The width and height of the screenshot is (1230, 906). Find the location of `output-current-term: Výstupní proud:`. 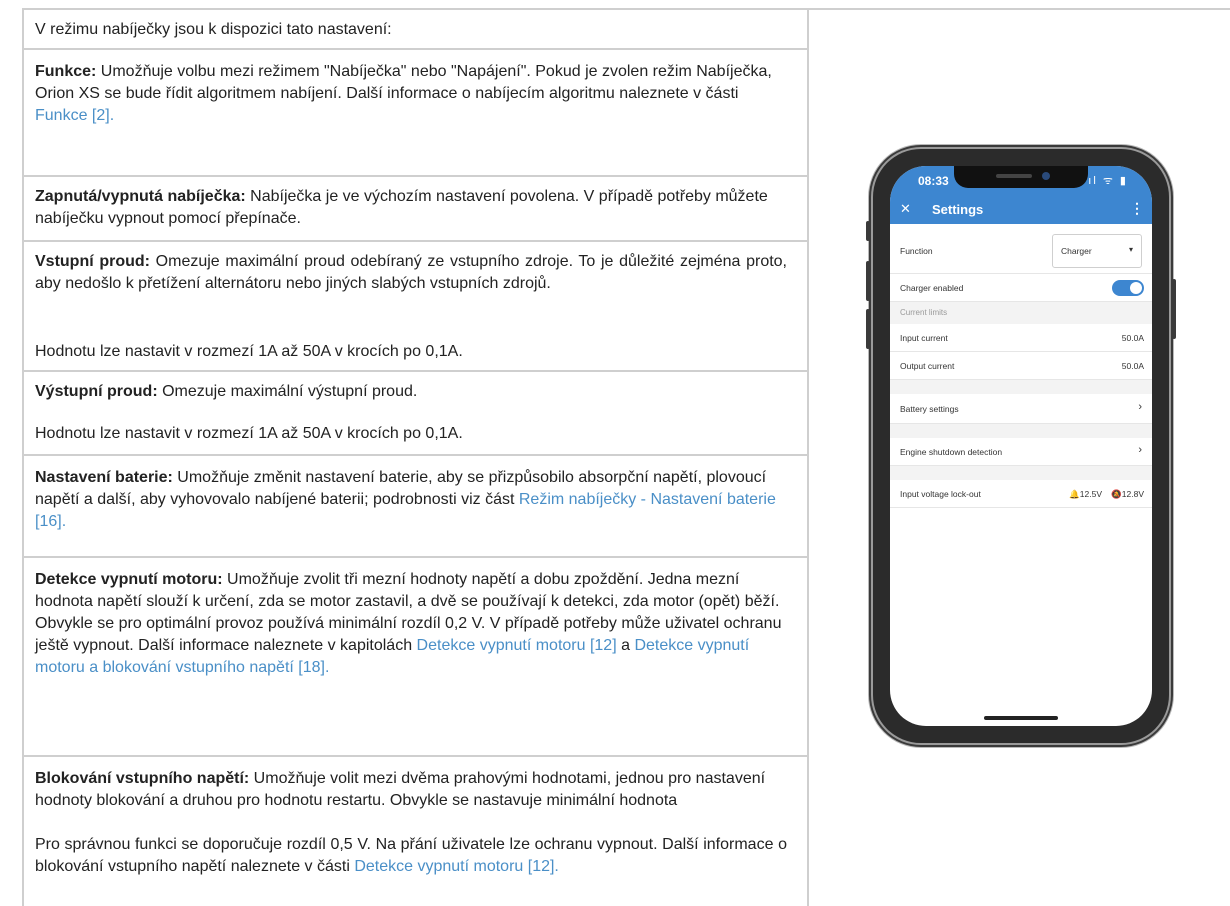

output-current-term: Výstupní proud: is located at coordinates (96, 391).